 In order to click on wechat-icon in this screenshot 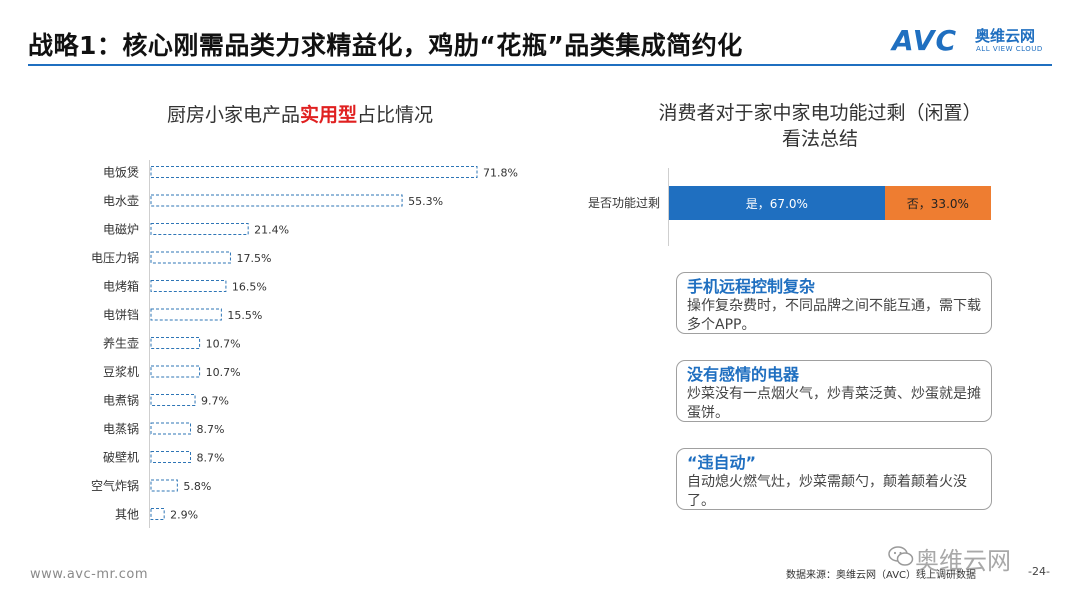, I will do `click(901, 556)`.